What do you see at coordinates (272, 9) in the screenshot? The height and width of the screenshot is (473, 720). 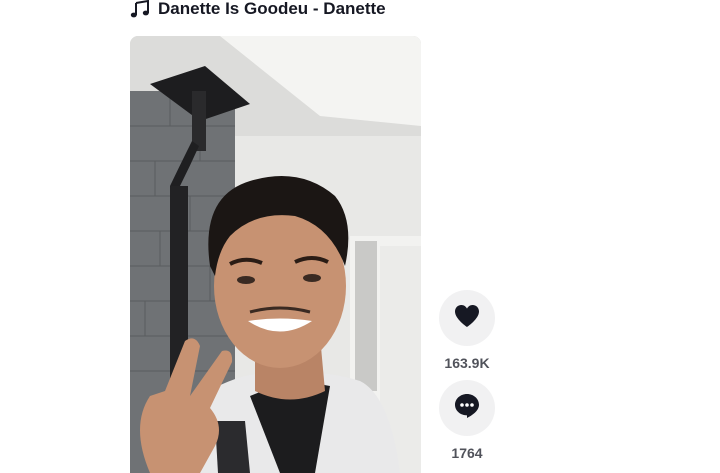 I see `music-title: Danette Is Goodeu - Danette` at bounding box center [272, 9].